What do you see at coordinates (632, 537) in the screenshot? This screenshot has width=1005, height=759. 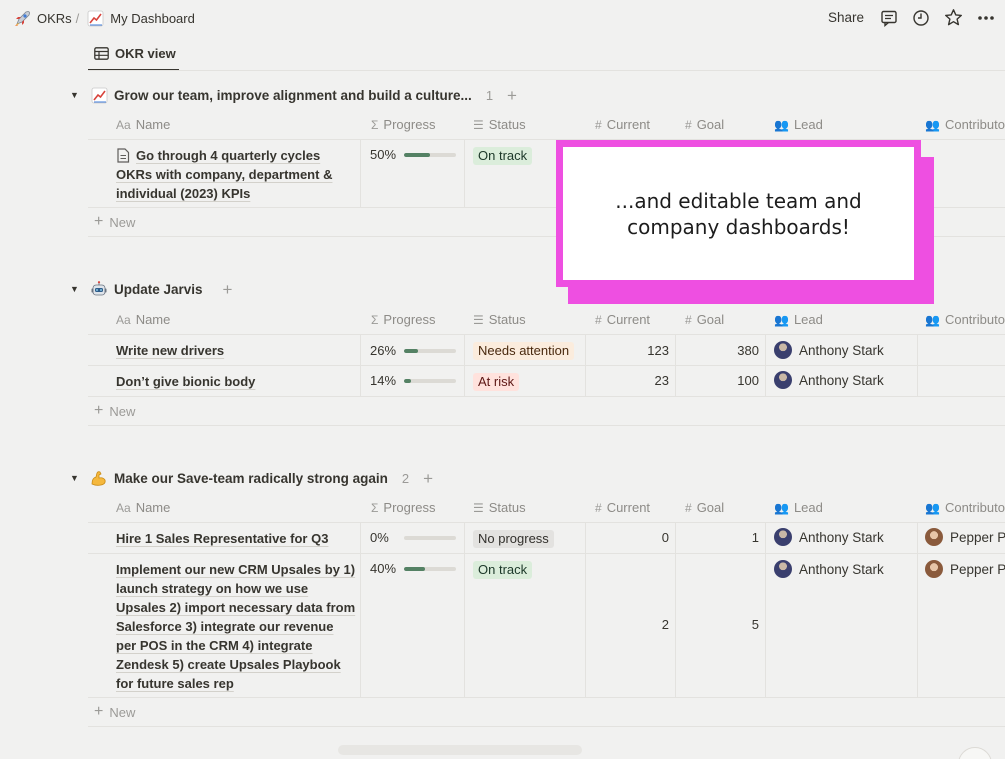 I see `row-current: 0` at bounding box center [632, 537].